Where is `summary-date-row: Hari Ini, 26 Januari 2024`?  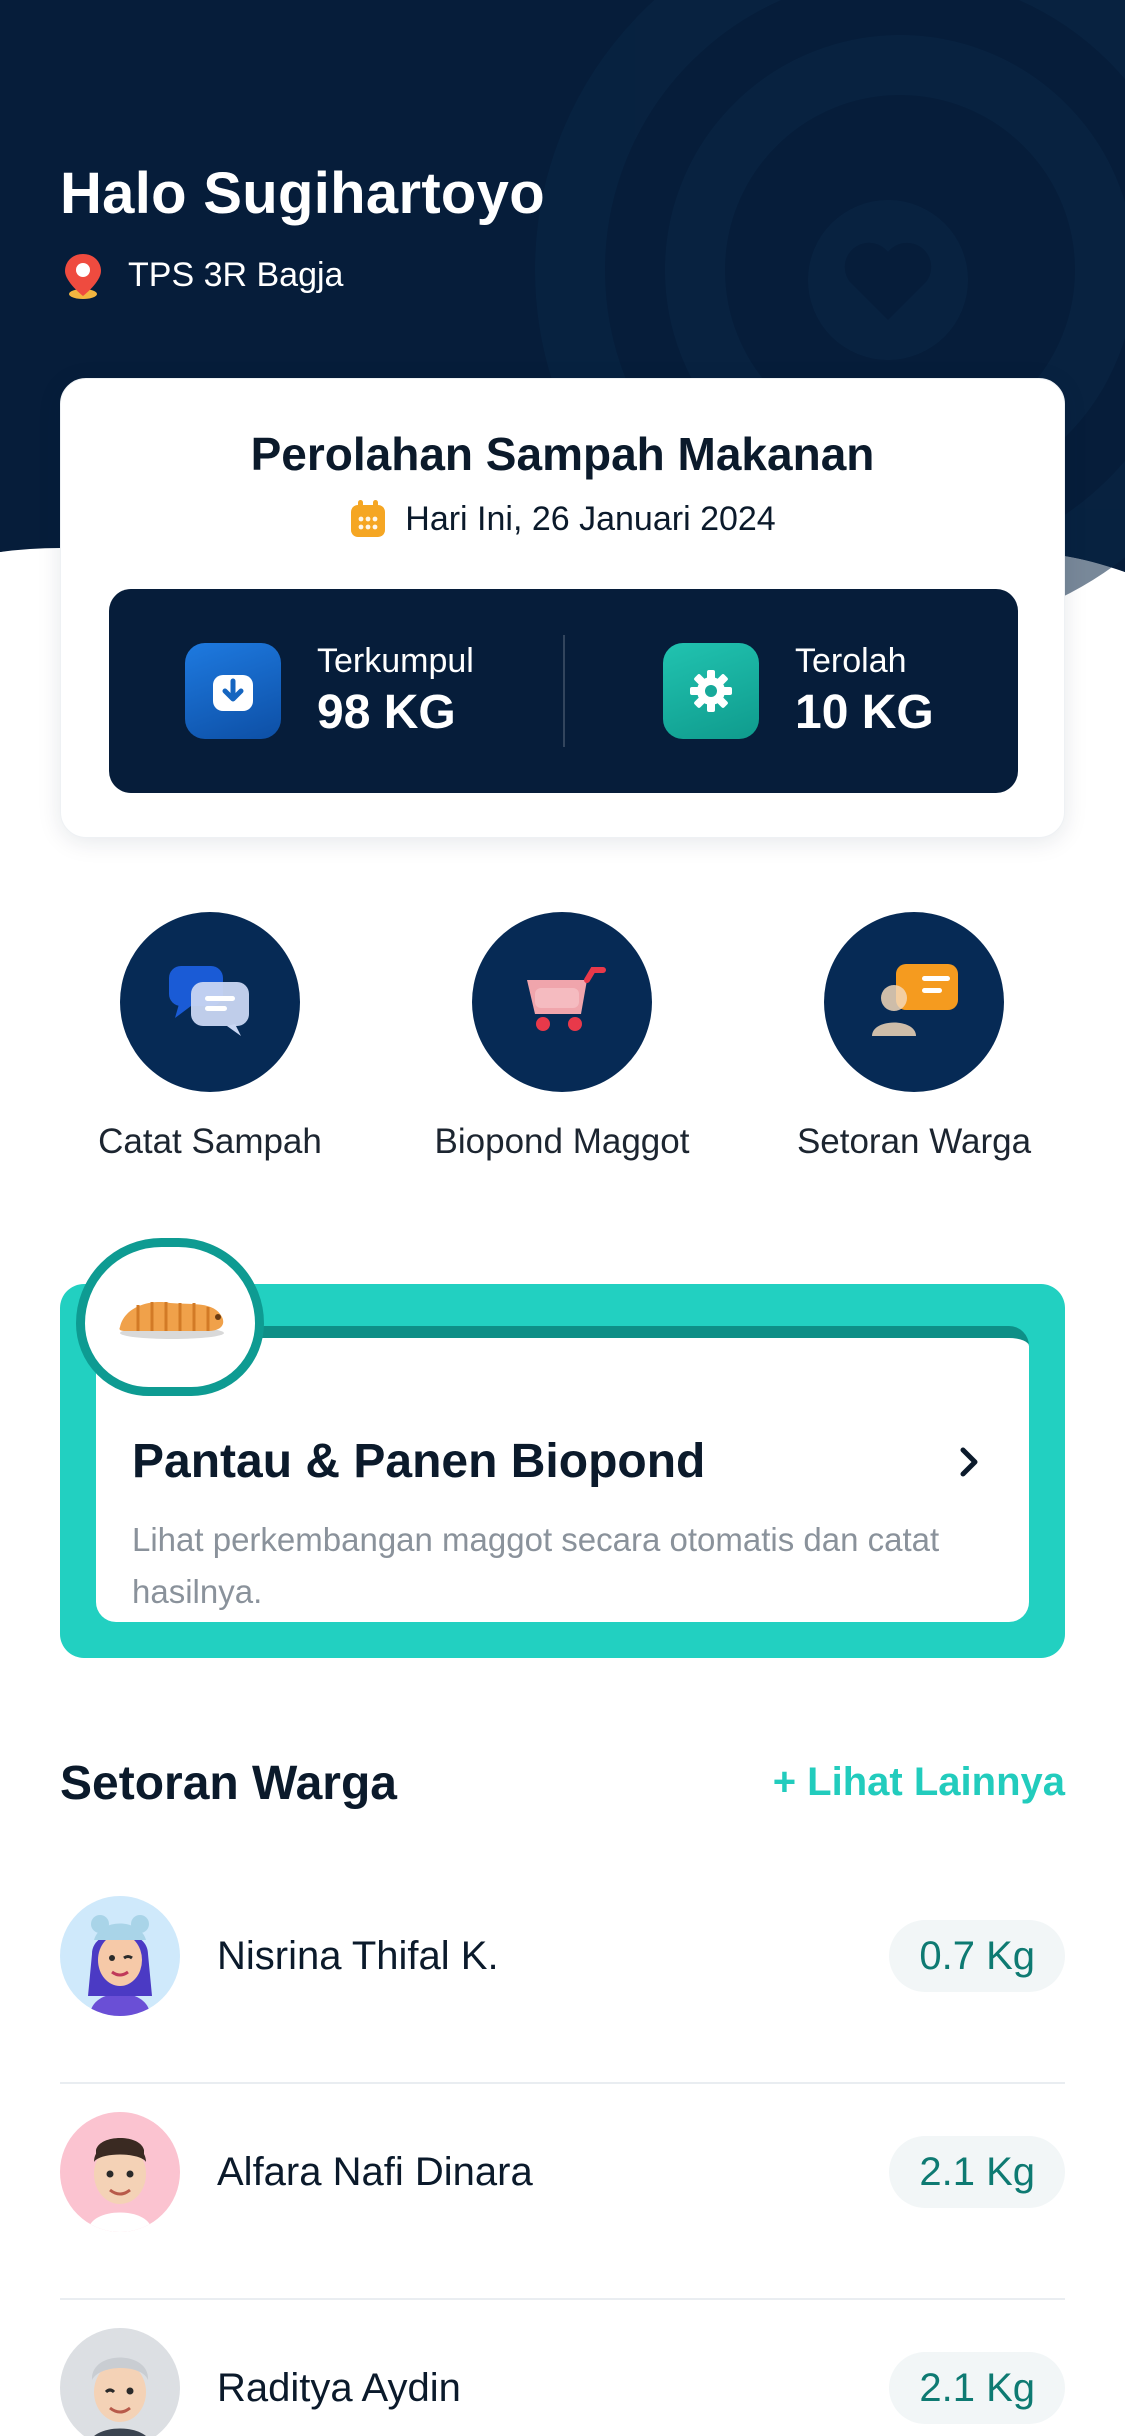
summary-date-row: Hari Ini, 26 Januari 2024 is located at coordinates (562, 519).